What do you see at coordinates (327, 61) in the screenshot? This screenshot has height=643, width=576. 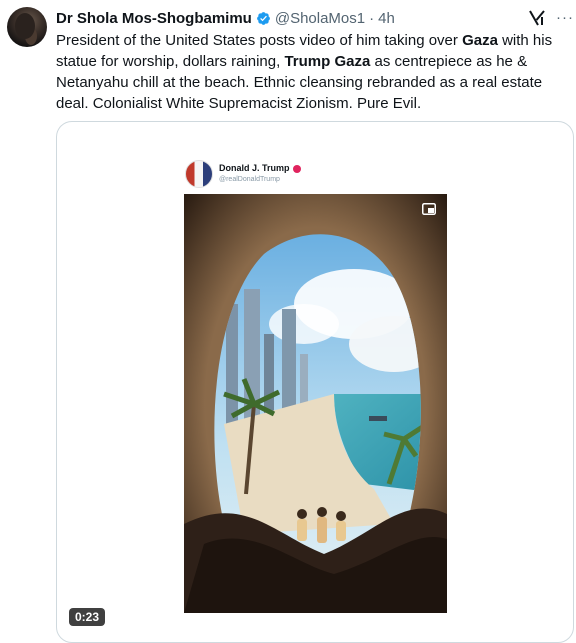 I see `post-text-segment: Trump Gaza` at bounding box center [327, 61].